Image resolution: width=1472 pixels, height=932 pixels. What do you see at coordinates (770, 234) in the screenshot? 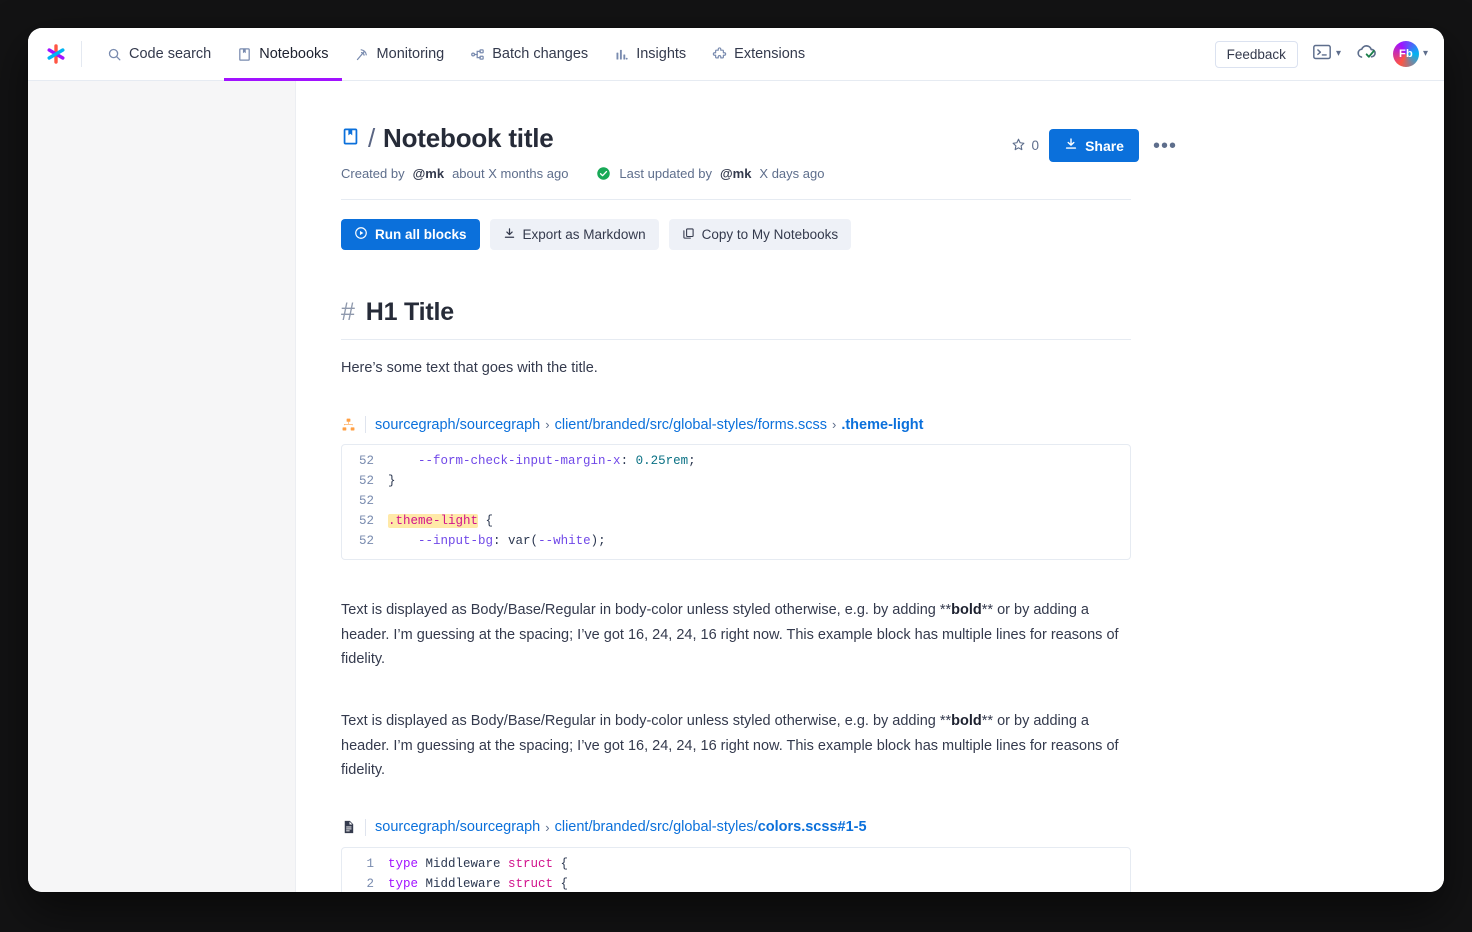
I see `copy-to-my-notebooks-label: Copy to My Notebooks` at bounding box center [770, 234].